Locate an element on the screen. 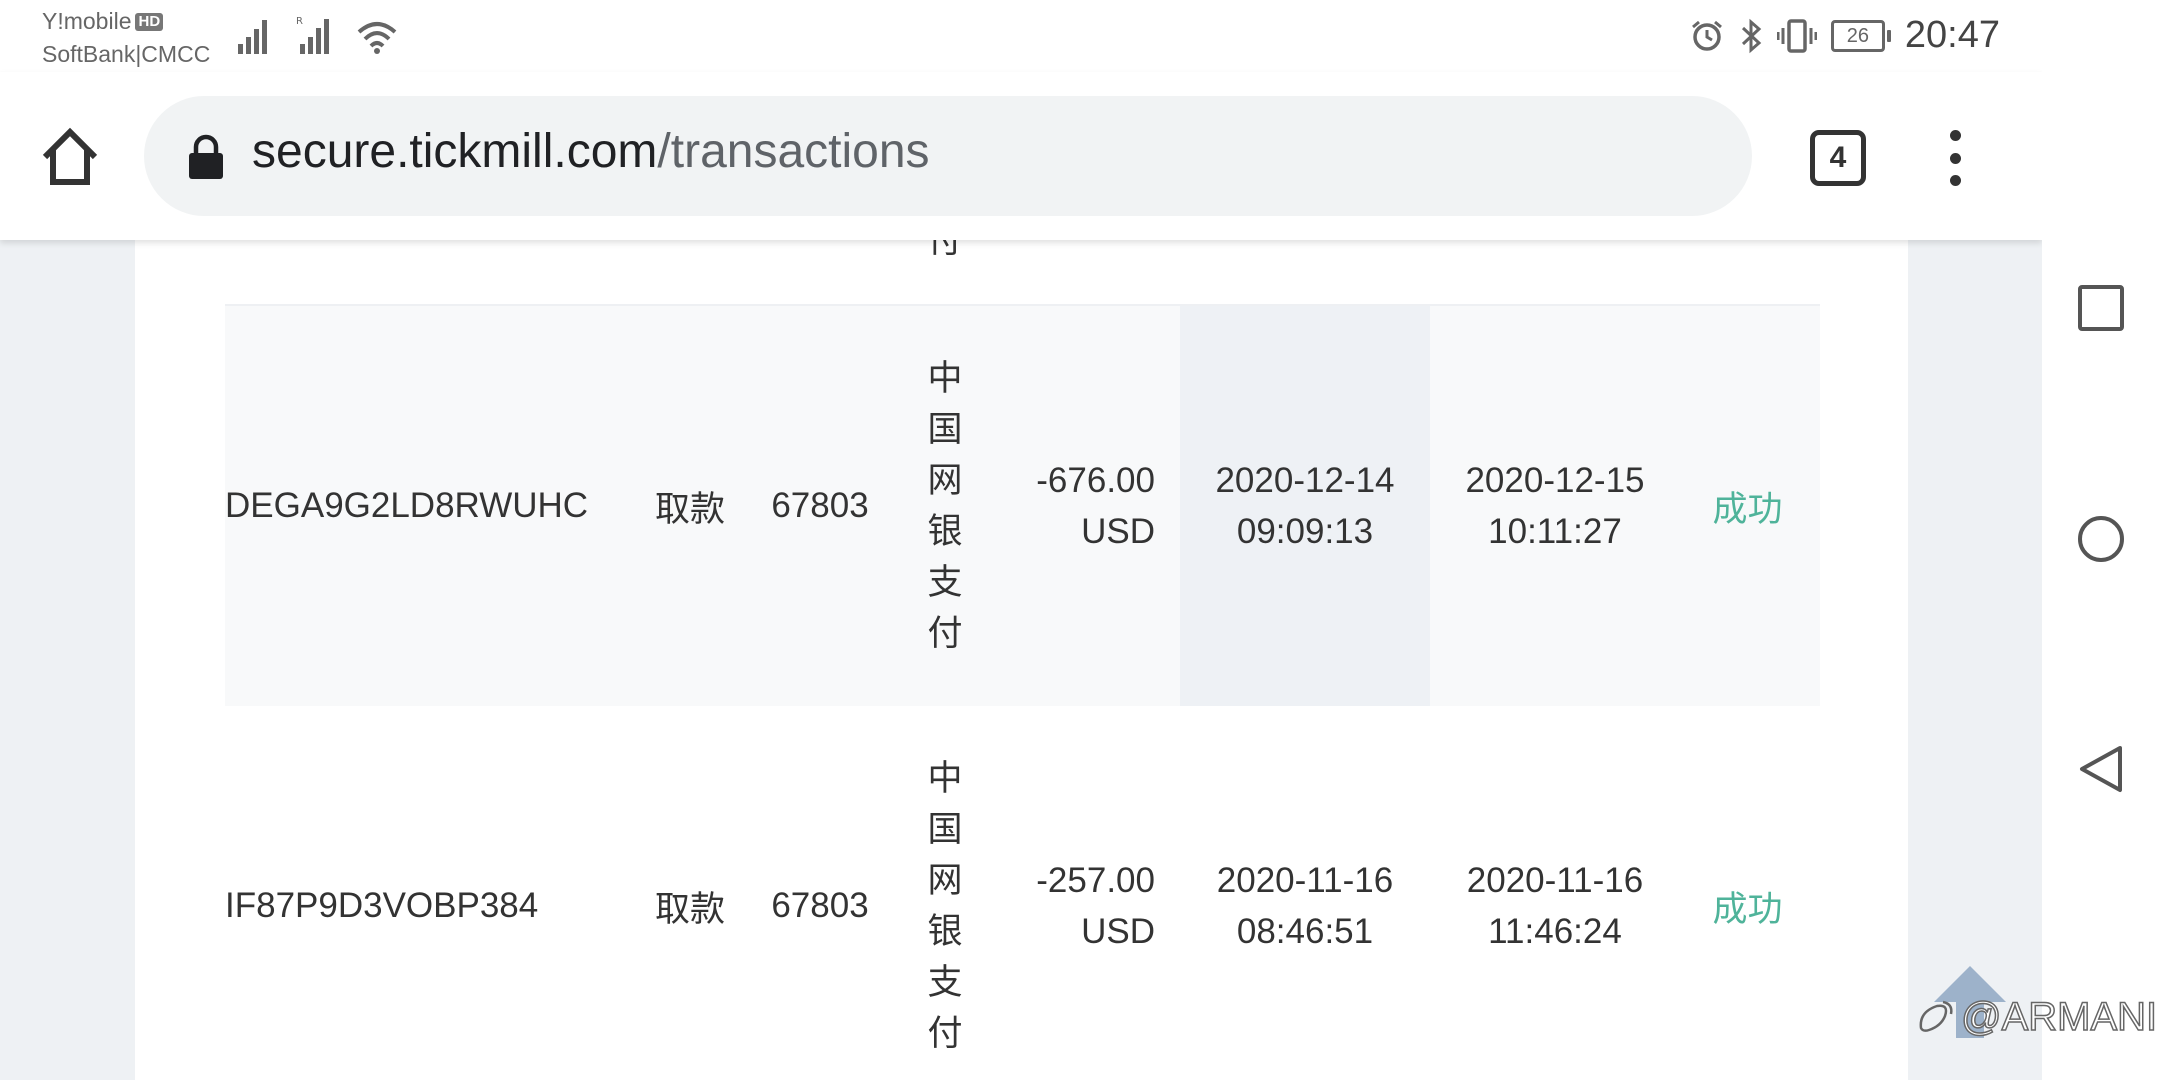 The height and width of the screenshot is (1080, 2160). url-host: secure.tickmill.com is located at coordinates (455, 151).